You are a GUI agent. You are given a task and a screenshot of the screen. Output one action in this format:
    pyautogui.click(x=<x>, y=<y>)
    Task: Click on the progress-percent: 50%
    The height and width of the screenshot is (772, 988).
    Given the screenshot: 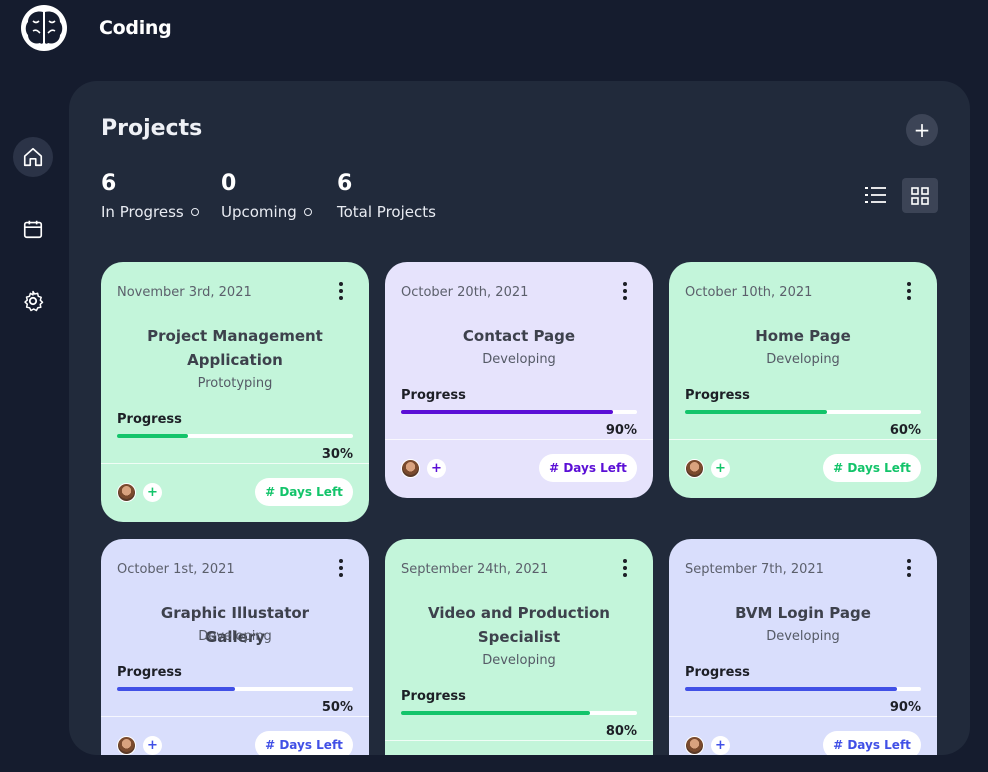 What is the action you would take?
    pyautogui.click(x=337, y=707)
    